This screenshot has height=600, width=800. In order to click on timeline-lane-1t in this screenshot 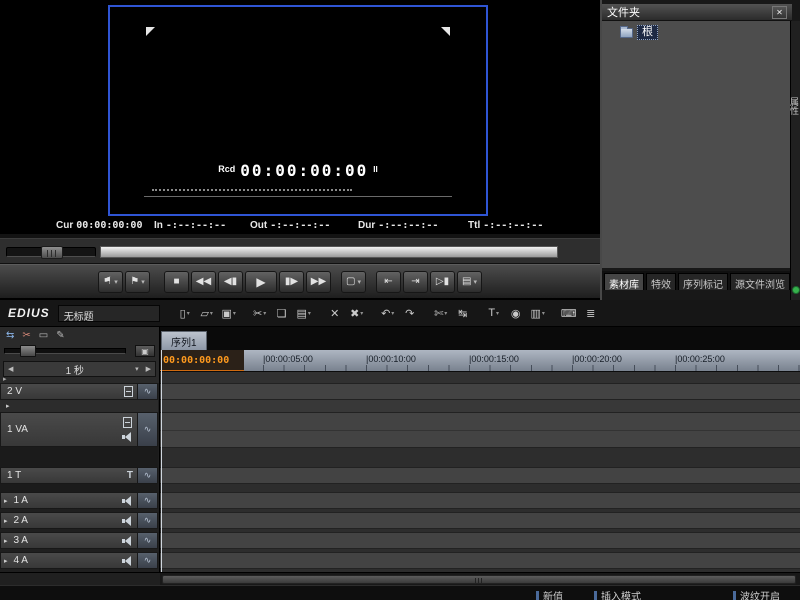, I will do `click(480, 475)`.